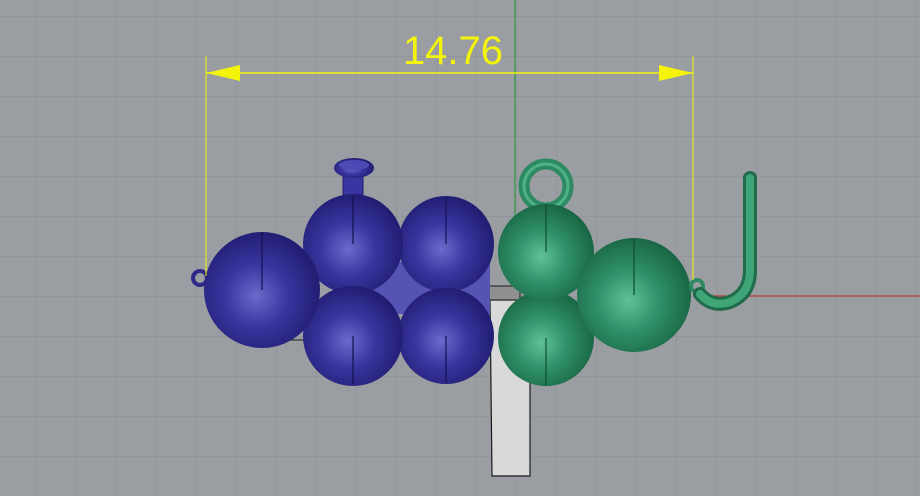 The width and height of the screenshot is (920, 496). I want to click on dimension-label: 14.76, so click(453, 51).